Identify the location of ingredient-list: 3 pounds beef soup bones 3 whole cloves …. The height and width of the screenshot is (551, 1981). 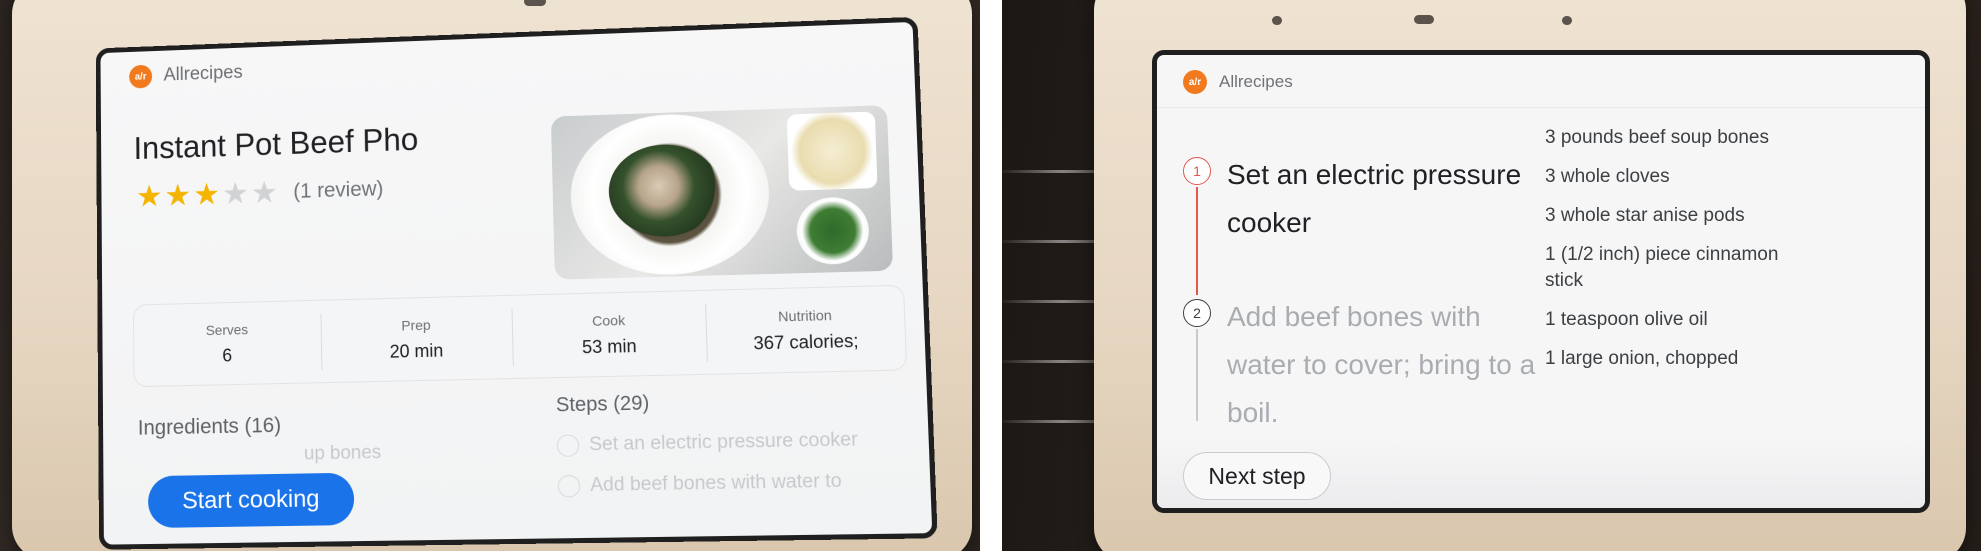
(1670, 255).